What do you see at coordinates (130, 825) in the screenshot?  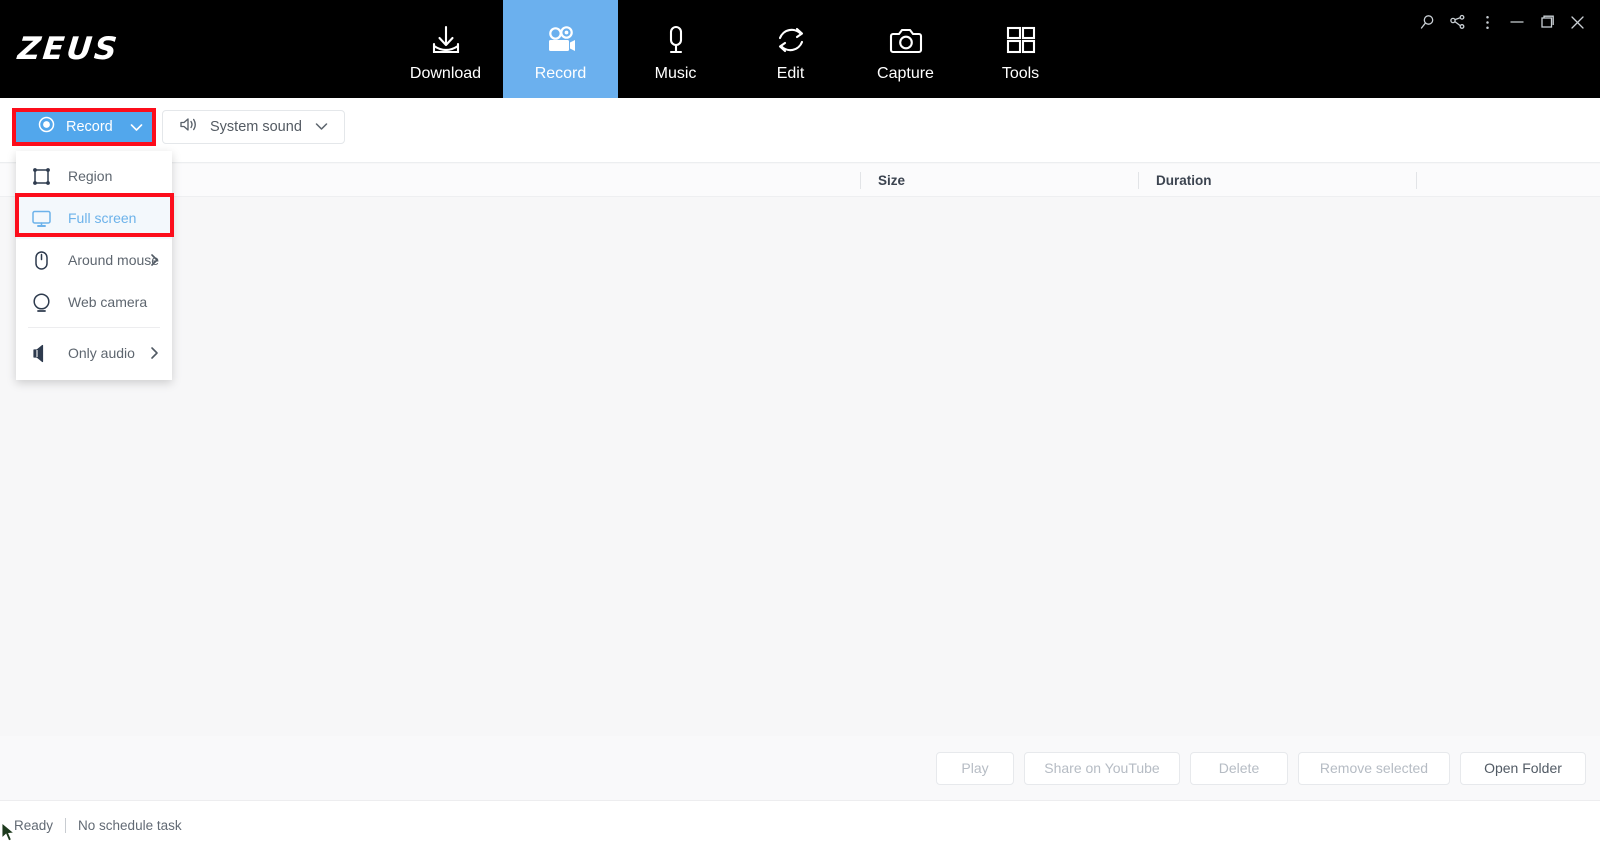 I see `status-schedule-label: No schedule task` at bounding box center [130, 825].